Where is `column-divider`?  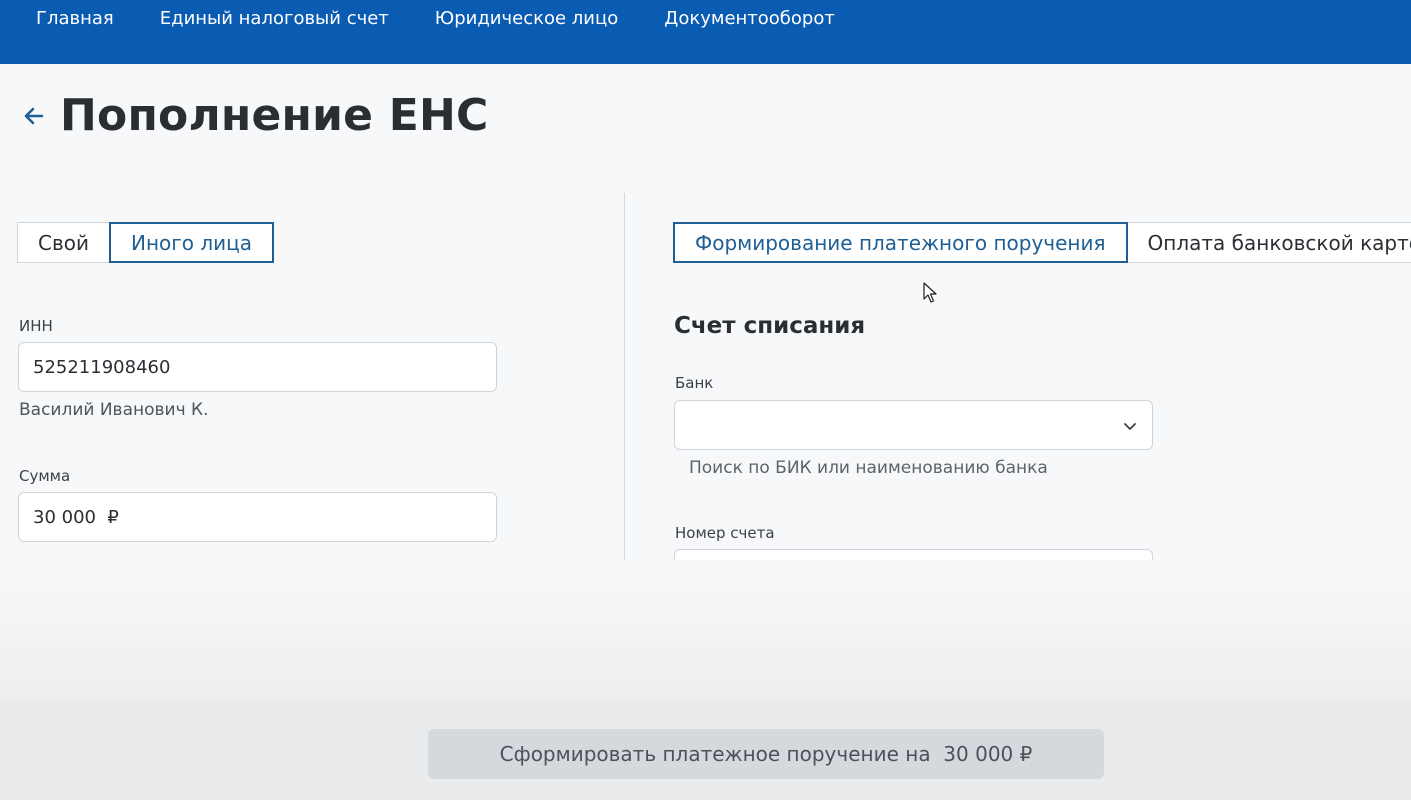
column-divider is located at coordinates (624, 396).